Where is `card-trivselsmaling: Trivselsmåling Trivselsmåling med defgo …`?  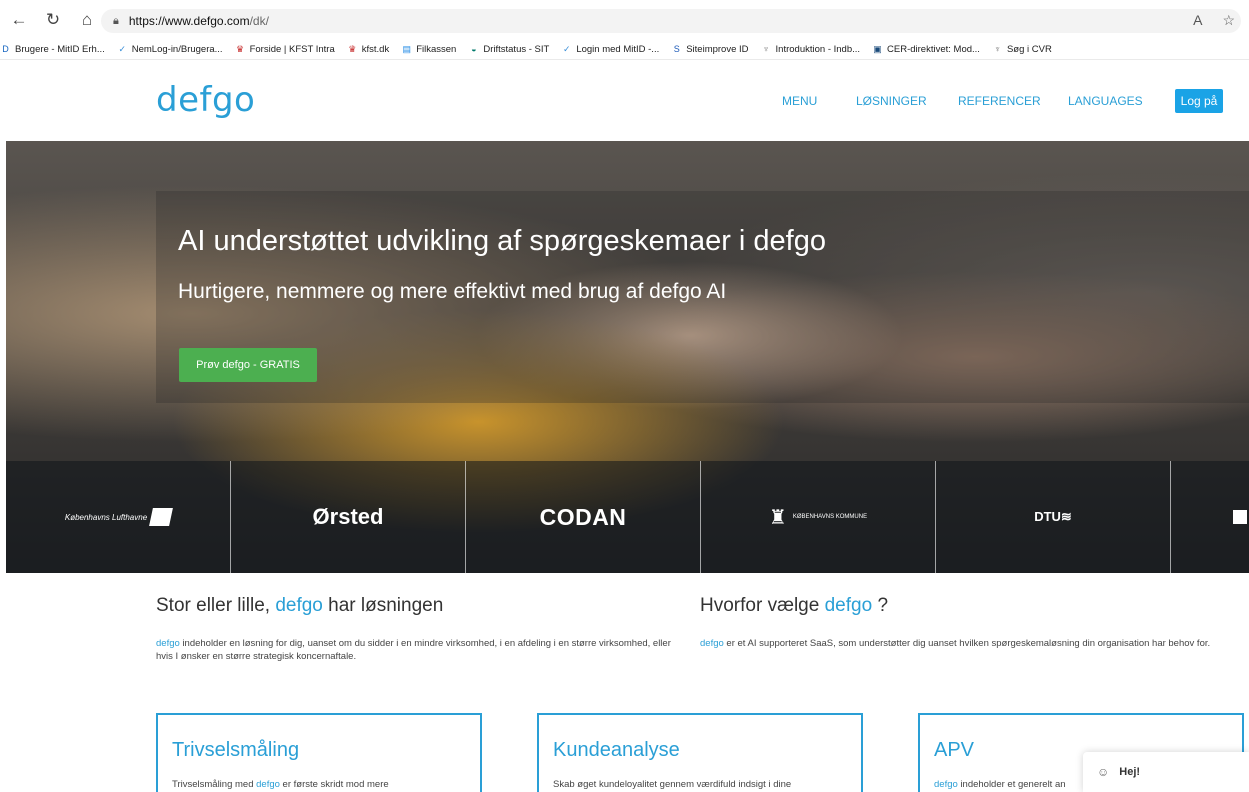 card-trivselsmaling: Trivselsmåling Trivselsmåling med defgo … is located at coordinates (319, 752).